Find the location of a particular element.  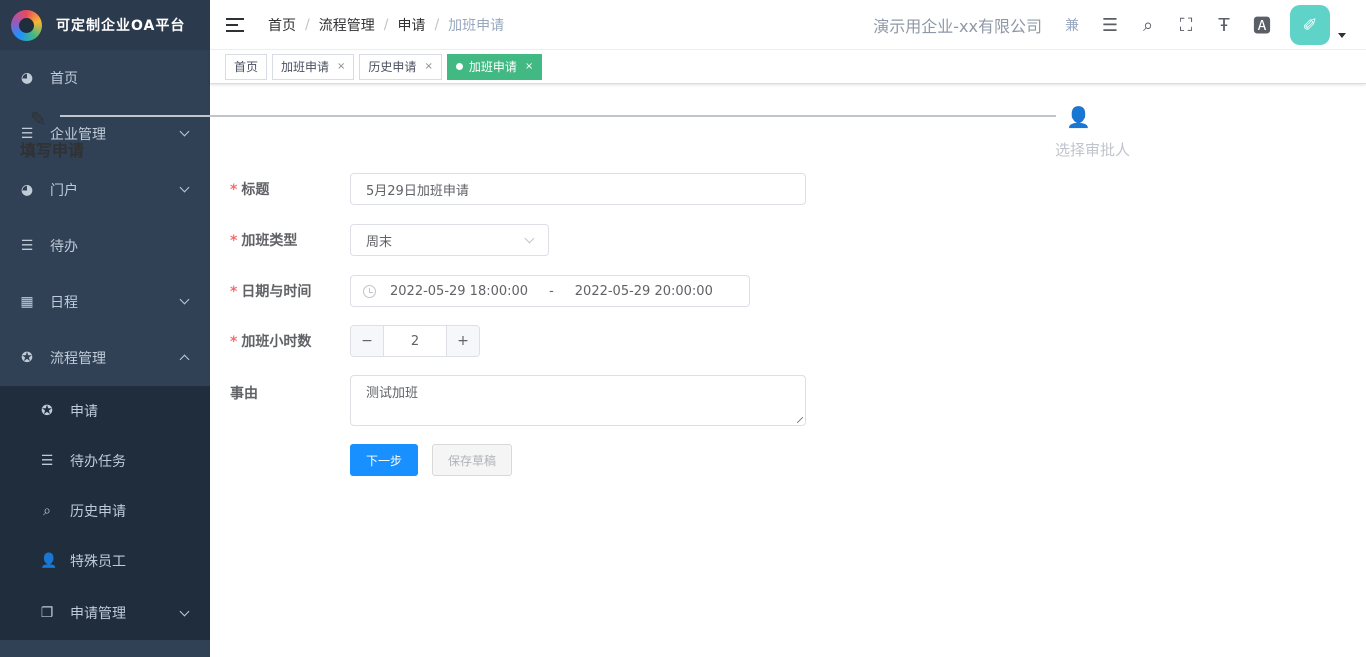

sidebar-item-label: 特殊员工 is located at coordinates (98, 562).